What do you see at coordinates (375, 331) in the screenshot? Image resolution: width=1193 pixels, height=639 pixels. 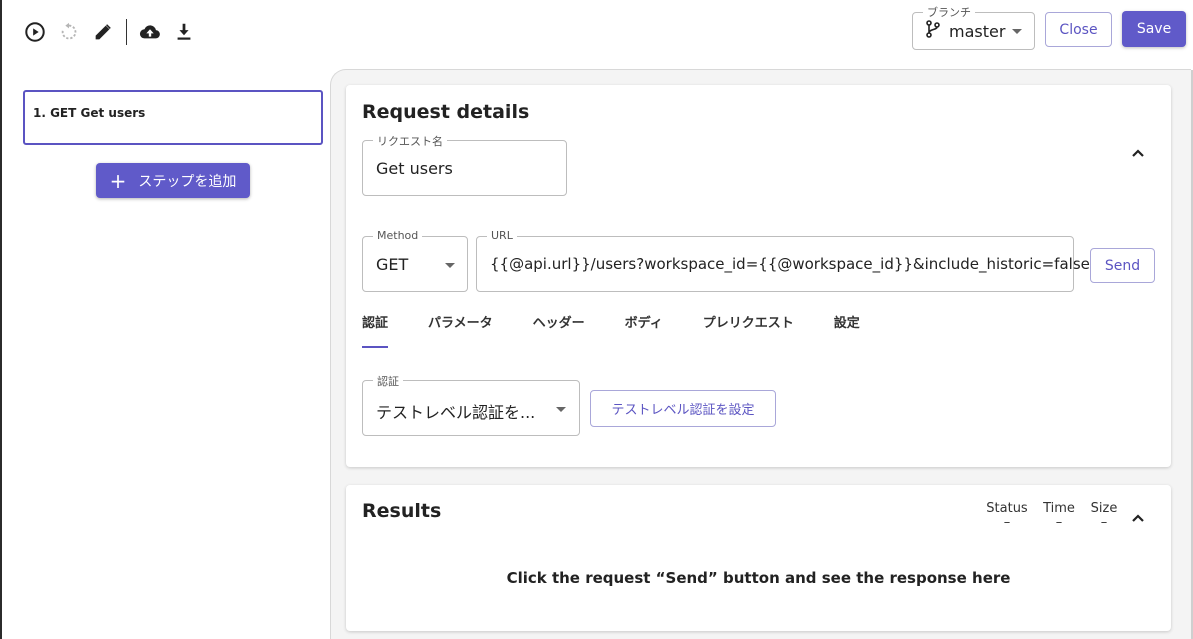 I see `tab-auth: 認証` at bounding box center [375, 331].